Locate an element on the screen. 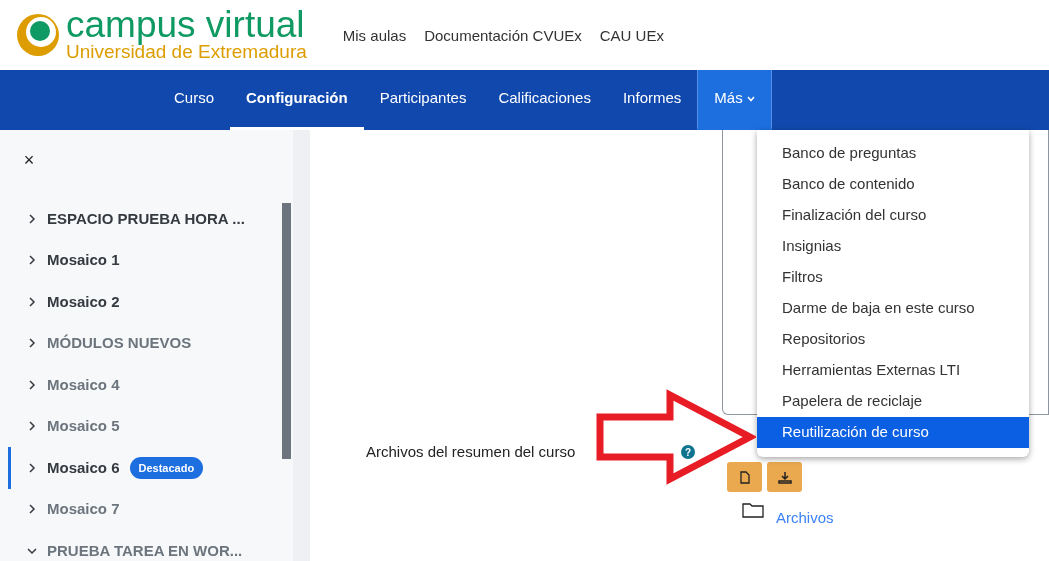 The image size is (1049, 561). sidebar-item: MÓDULOS NUEVOS is located at coordinates (150, 343).